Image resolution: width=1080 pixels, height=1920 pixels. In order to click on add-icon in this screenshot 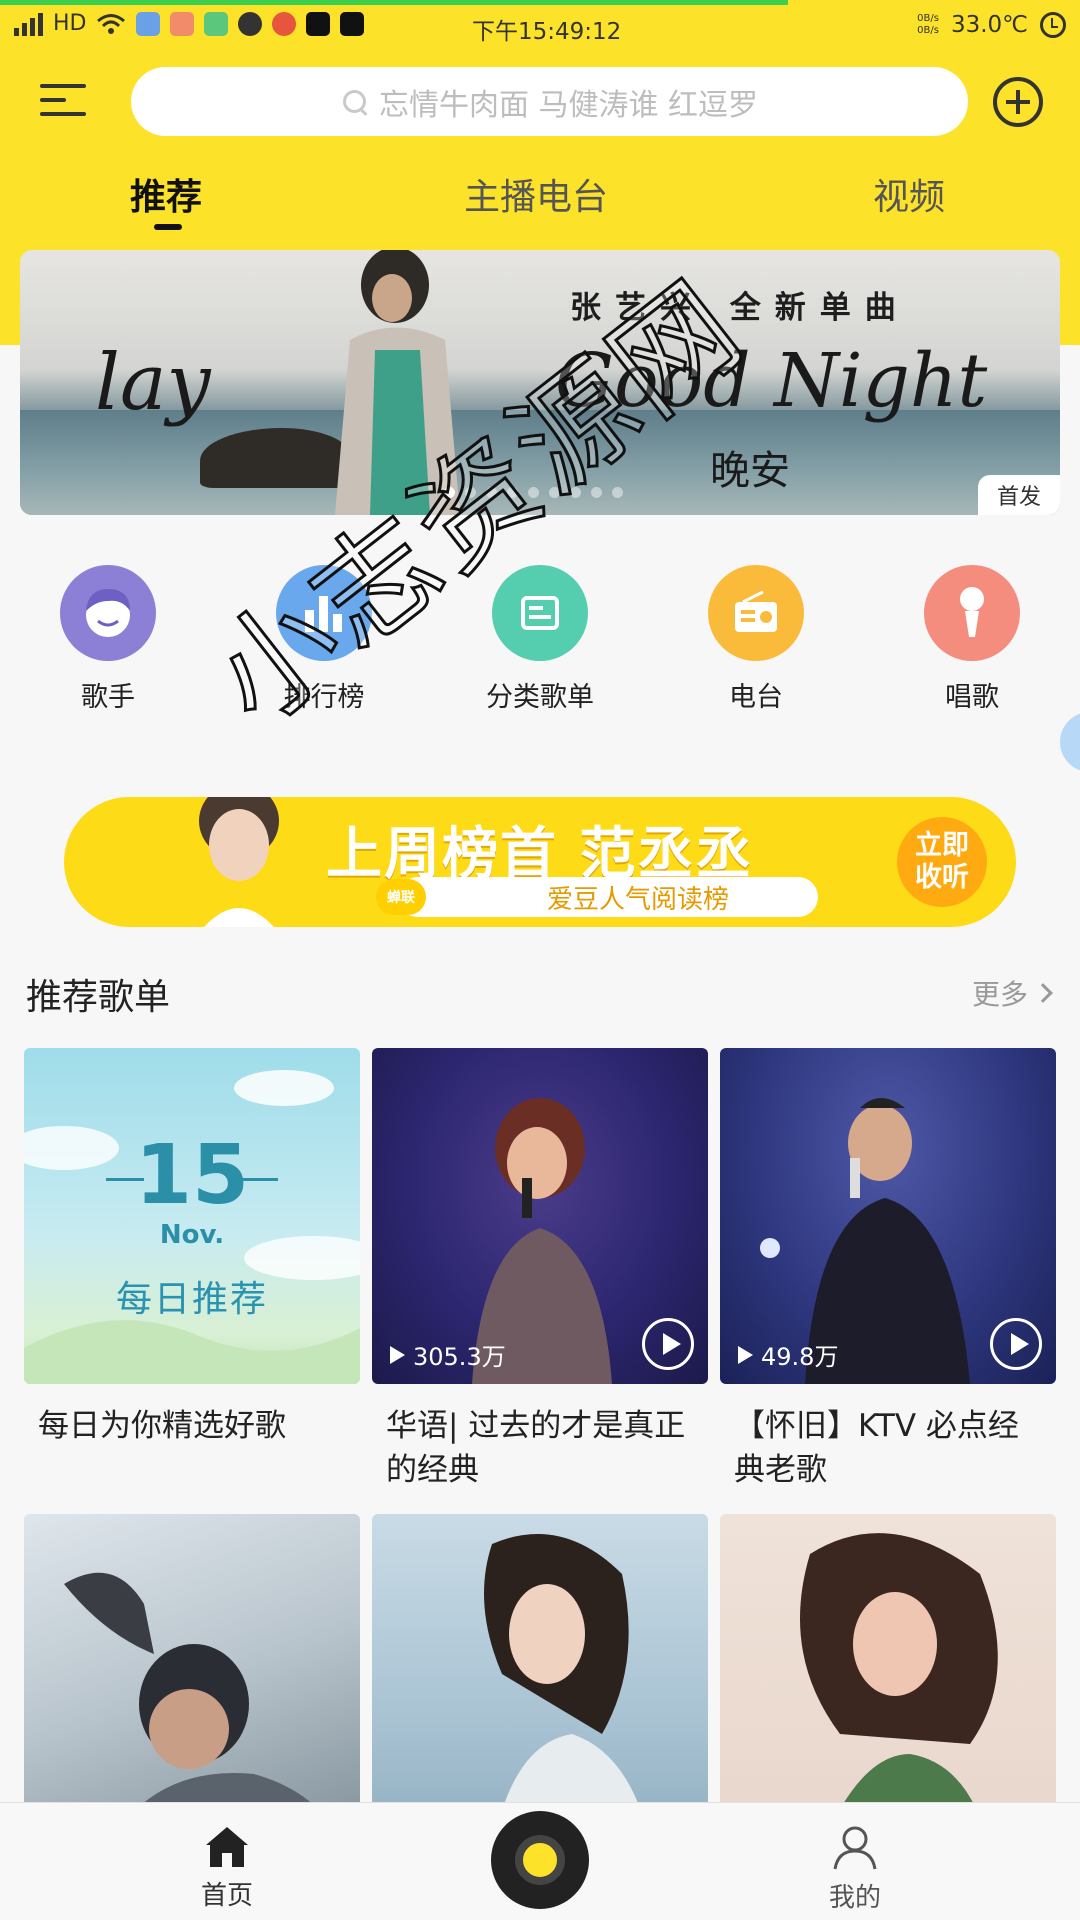, I will do `click(1018, 102)`.